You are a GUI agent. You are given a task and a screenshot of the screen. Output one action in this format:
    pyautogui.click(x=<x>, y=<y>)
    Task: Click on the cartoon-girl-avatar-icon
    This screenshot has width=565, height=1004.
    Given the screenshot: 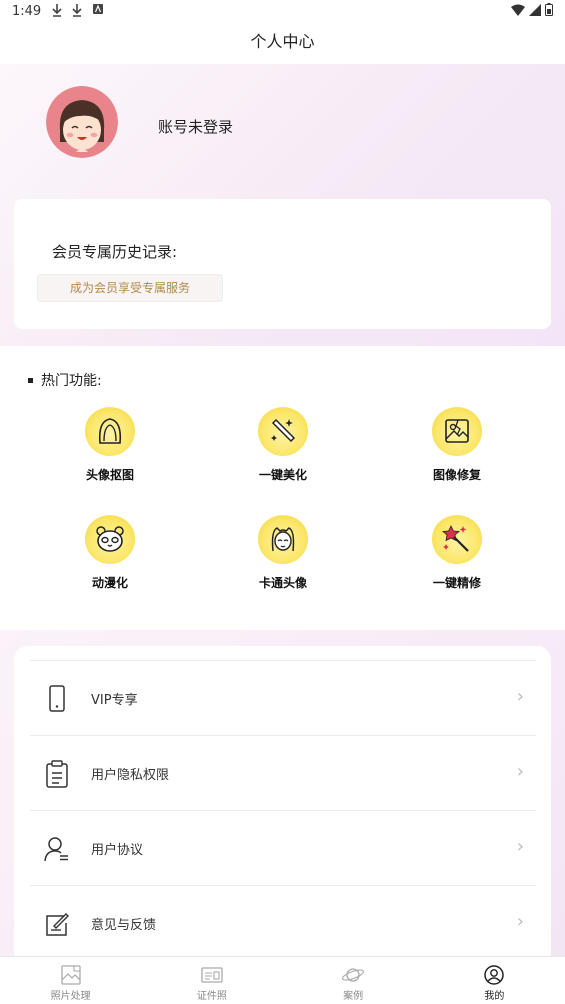 What is the action you would take?
    pyautogui.click(x=82, y=122)
    